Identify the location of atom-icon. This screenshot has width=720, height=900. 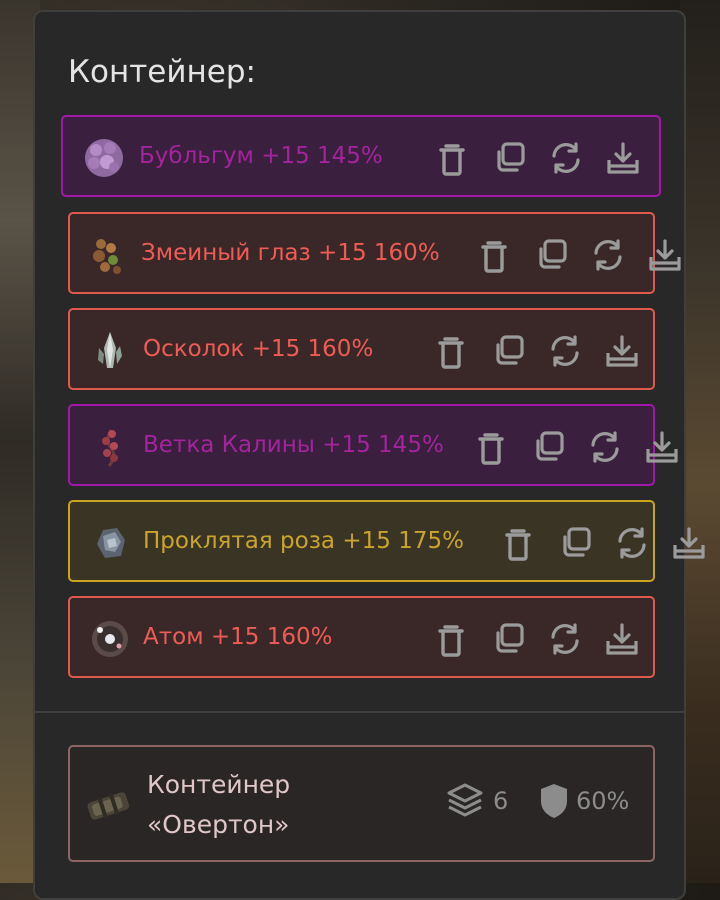
(110, 639).